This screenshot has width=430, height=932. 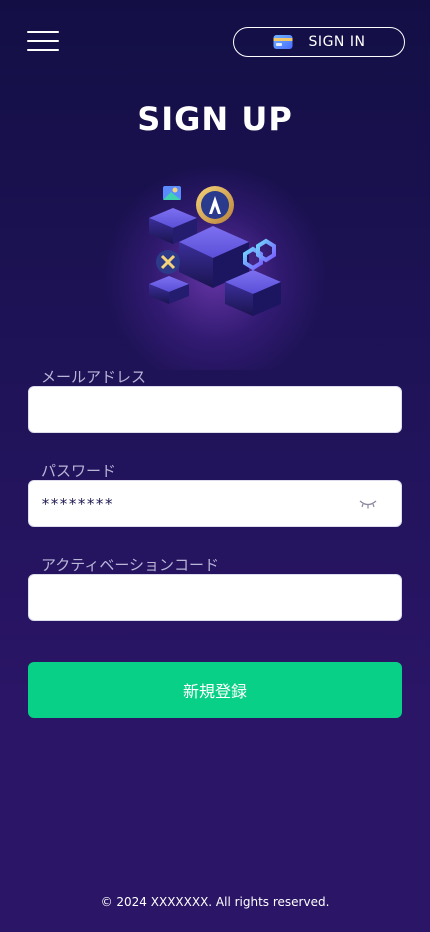 What do you see at coordinates (215, 251) in the screenshot?
I see `blockchain-cubes-illustration` at bounding box center [215, 251].